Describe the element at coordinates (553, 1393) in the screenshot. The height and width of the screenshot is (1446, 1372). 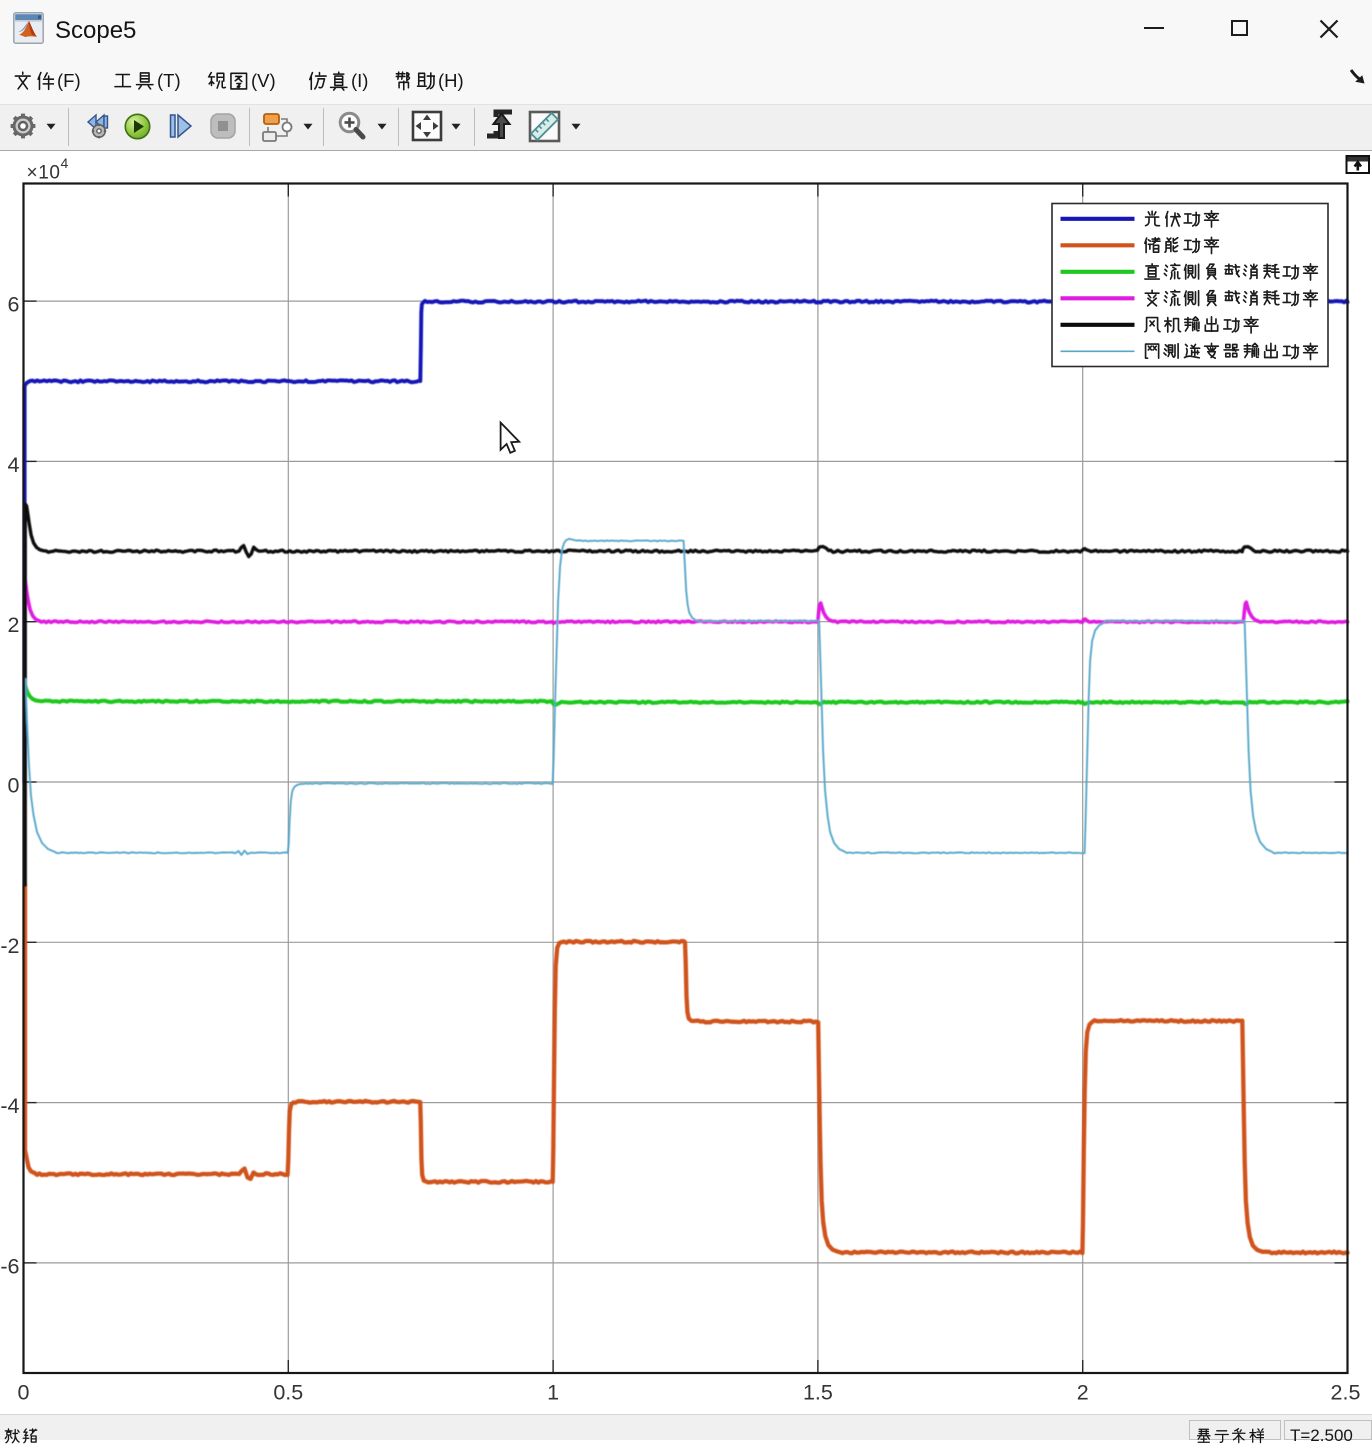
I see `svg-text: 1` at that location.